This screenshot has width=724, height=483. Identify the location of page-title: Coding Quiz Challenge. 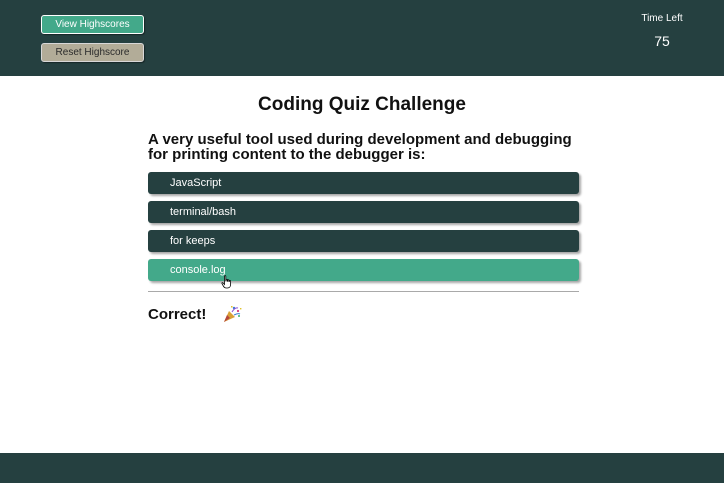
(362, 104).